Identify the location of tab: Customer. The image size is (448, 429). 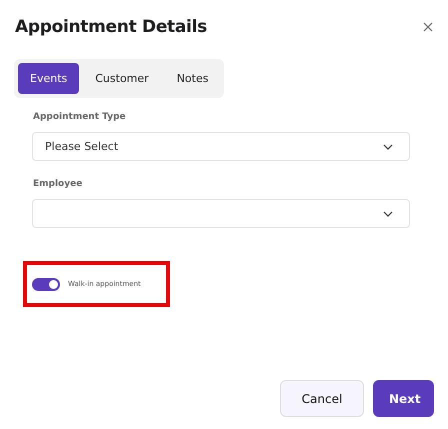
(122, 78).